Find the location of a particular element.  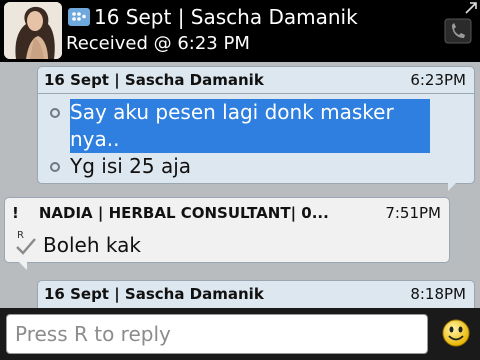

message-time: 8:18PM is located at coordinates (438, 294).